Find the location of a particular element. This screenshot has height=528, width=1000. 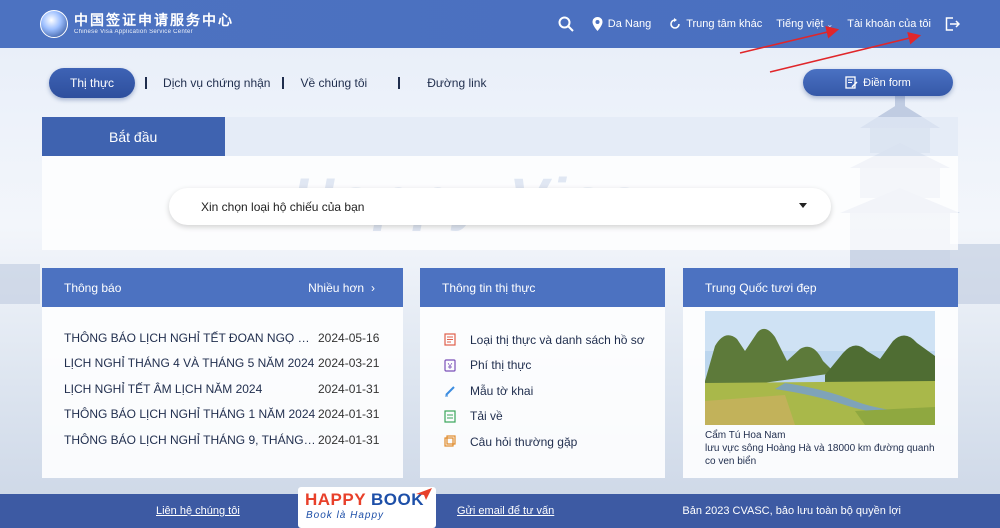

notice-title: Thông báo is located at coordinates (93, 287).